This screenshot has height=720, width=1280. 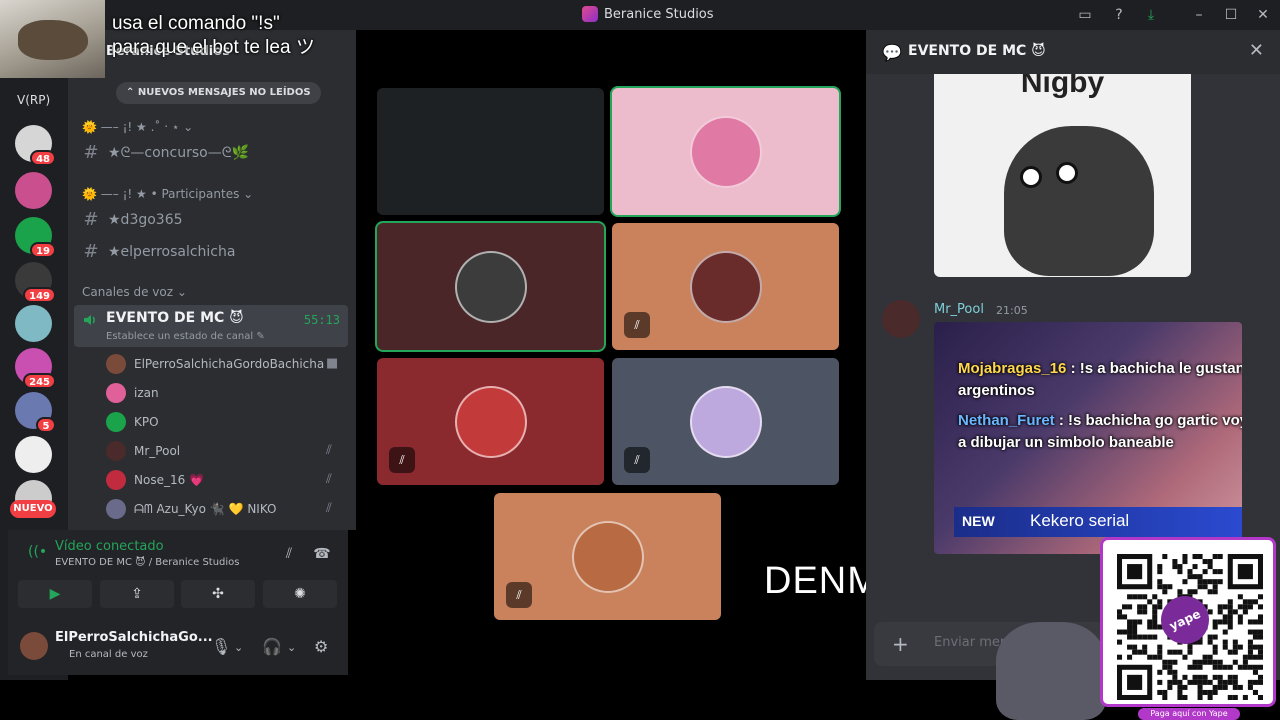 What do you see at coordinates (1051, 671) in the screenshot?
I see `sticker-overlay` at bounding box center [1051, 671].